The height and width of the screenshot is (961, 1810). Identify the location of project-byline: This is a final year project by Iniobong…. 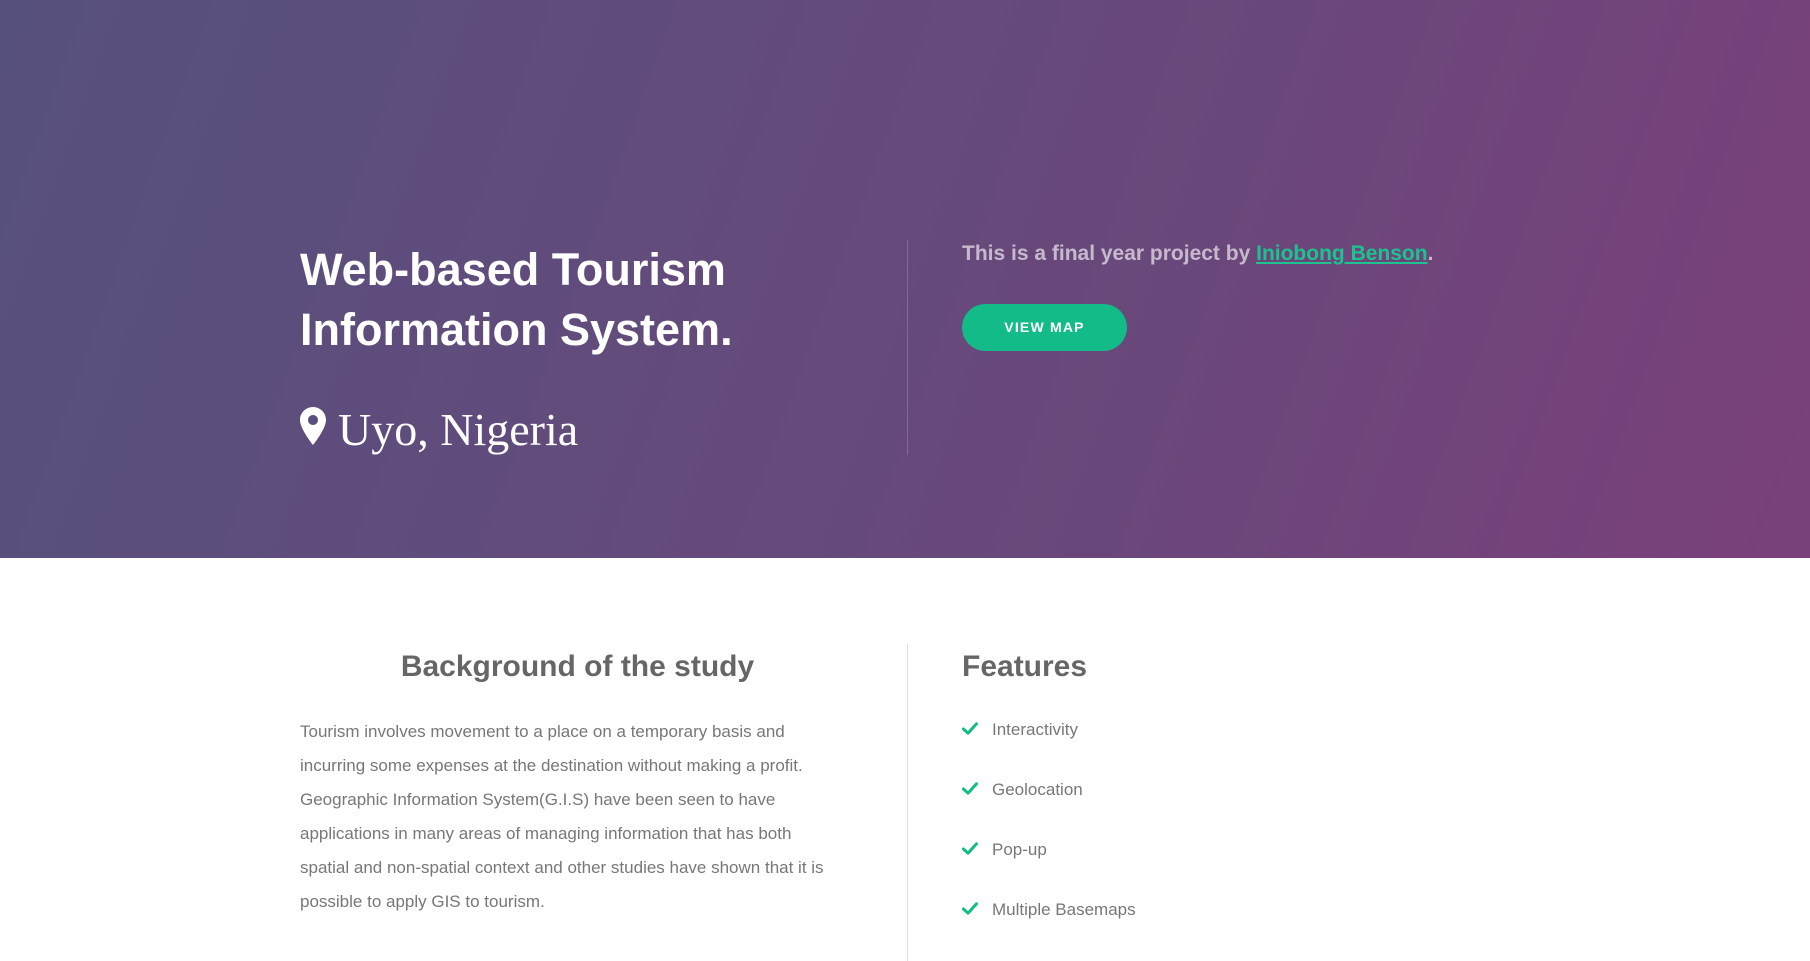
(1262, 254).